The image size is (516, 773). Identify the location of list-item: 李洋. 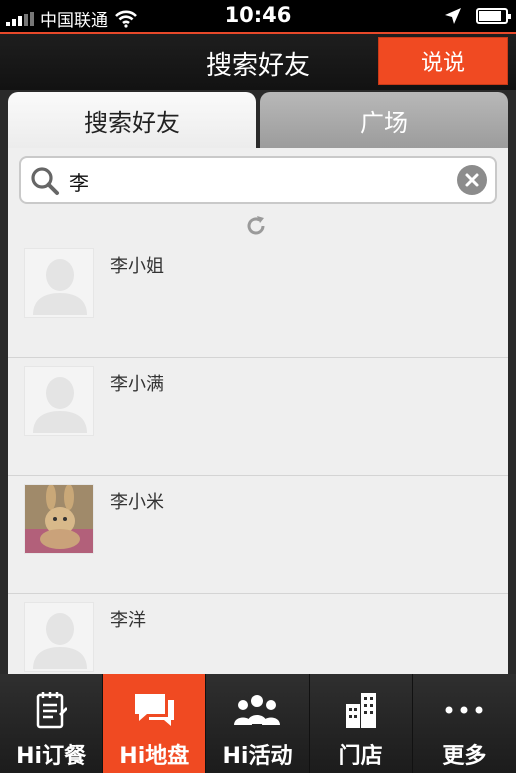
(258, 634).